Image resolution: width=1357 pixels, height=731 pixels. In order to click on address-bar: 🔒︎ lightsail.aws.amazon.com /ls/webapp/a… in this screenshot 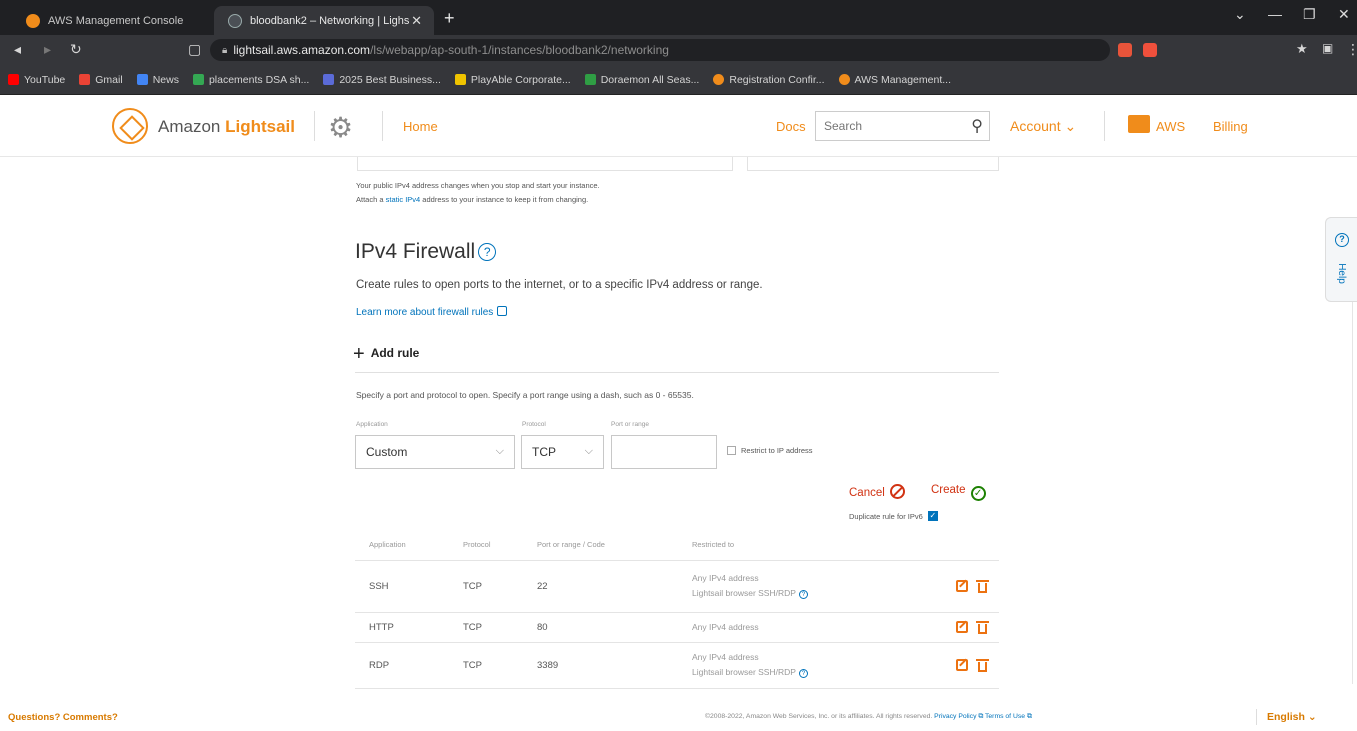, I will do `click(660, 50)`.